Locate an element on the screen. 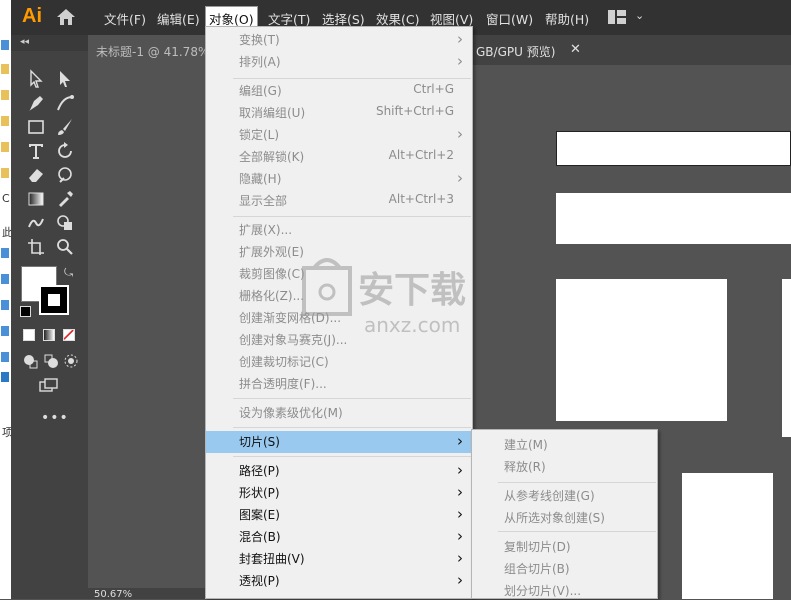  menu-edit: 编辑(E) is located at coordinates (178, 18).